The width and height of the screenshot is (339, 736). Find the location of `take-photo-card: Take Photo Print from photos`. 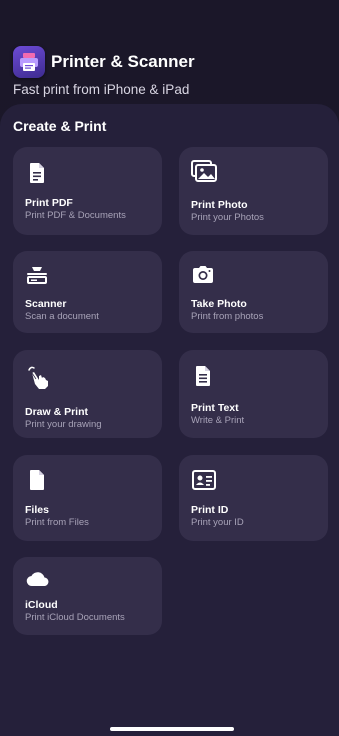

take-photo-card: Take Photo Print from photos is located at coordinates (253, 292).